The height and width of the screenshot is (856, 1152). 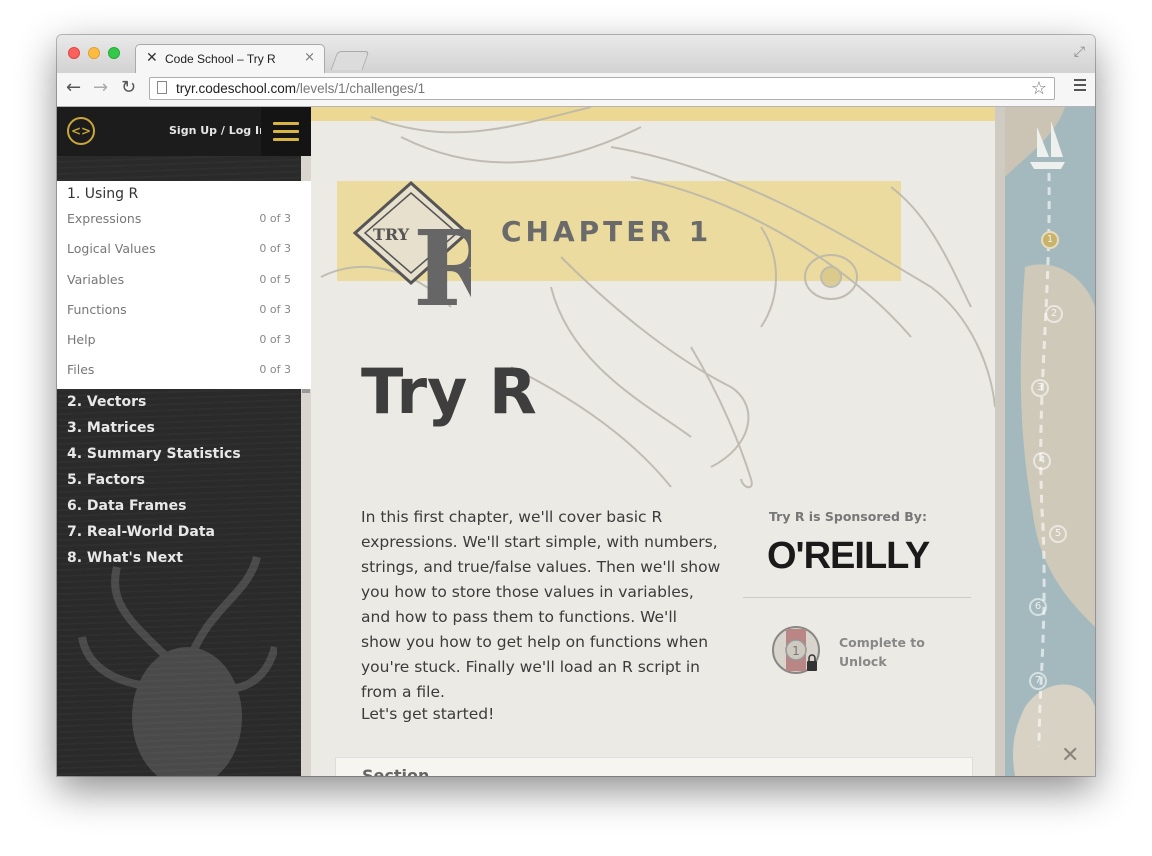 I want to click on chapter-link: 8. What's Next, so click(x=154, y=561).